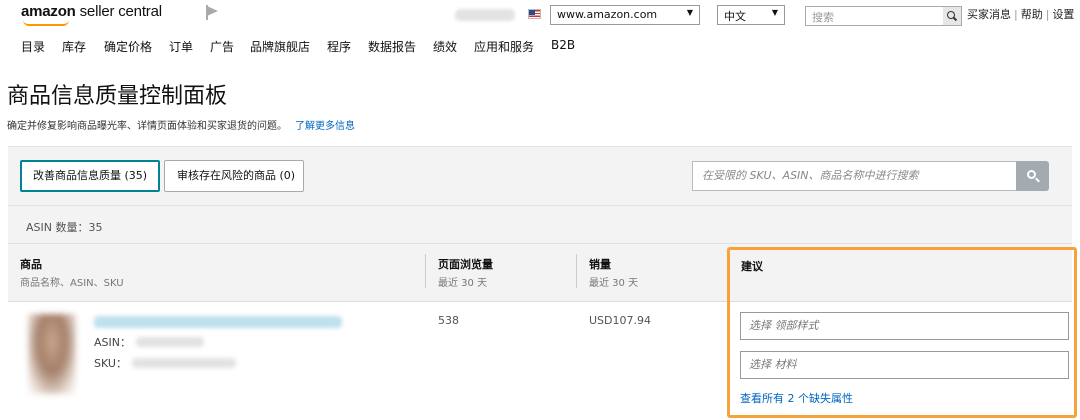 Image resolution: width=1080 pixels, height=420 pixels. I want to click on global-search-button, so click(952, 16).